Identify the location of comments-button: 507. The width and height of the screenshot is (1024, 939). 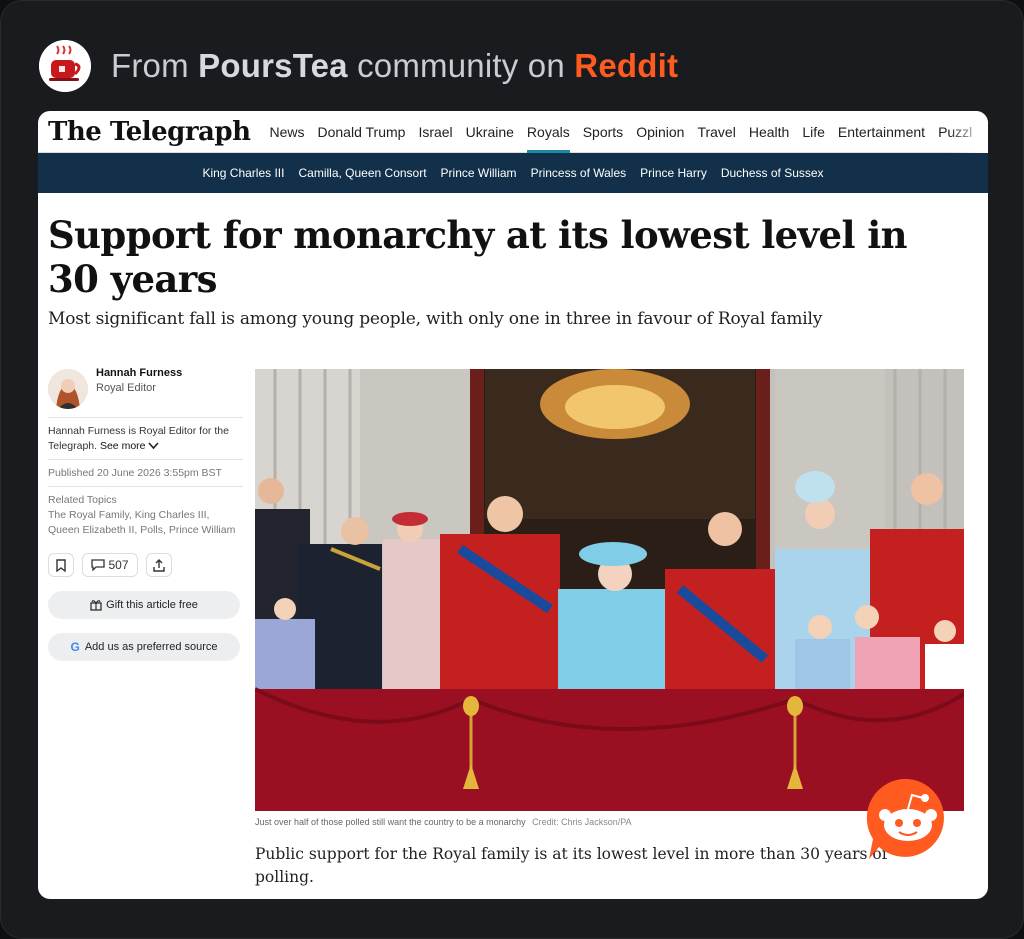
(110, 565).